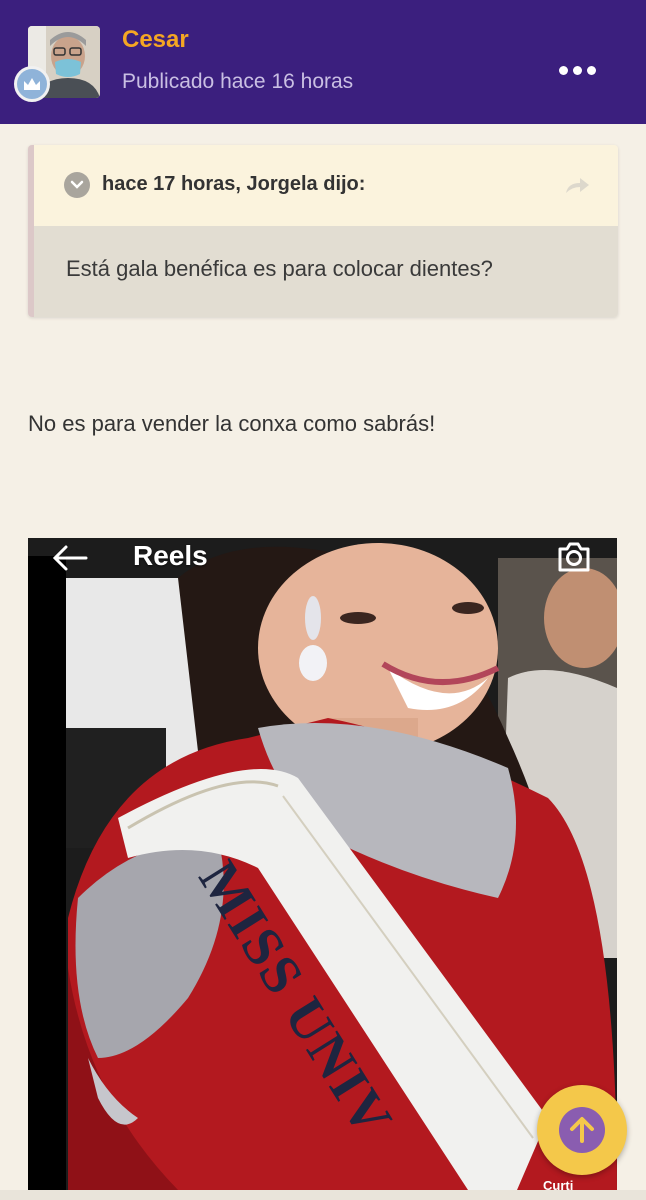 Image resolution: width=646 pixels, height=1200 pixels. I want to click on post-body-text: No es para vender la conxa como sabrás!, so click(232, 423).